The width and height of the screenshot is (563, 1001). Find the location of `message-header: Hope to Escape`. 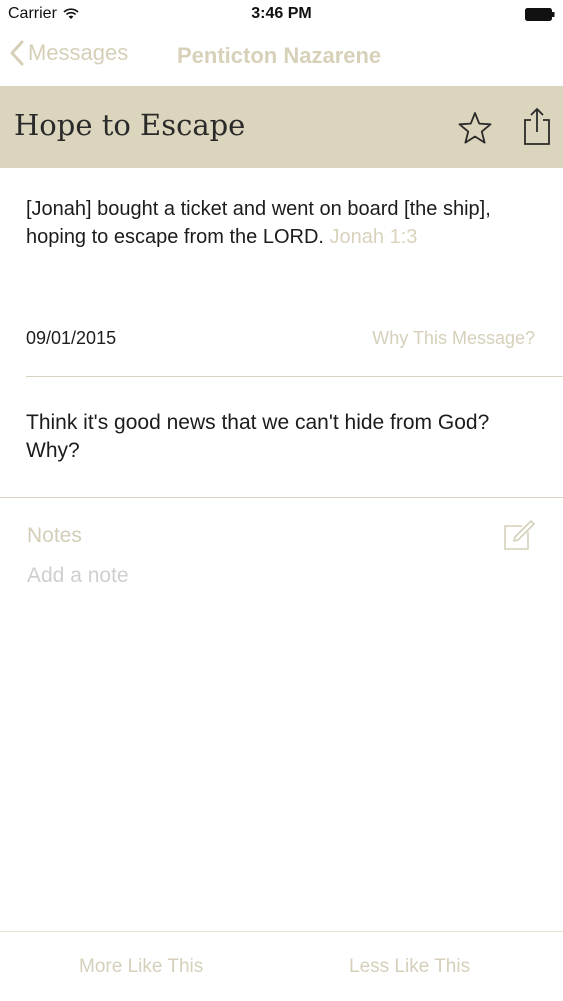

message-header: Hope to Escape is located at coordinates (281, 127).